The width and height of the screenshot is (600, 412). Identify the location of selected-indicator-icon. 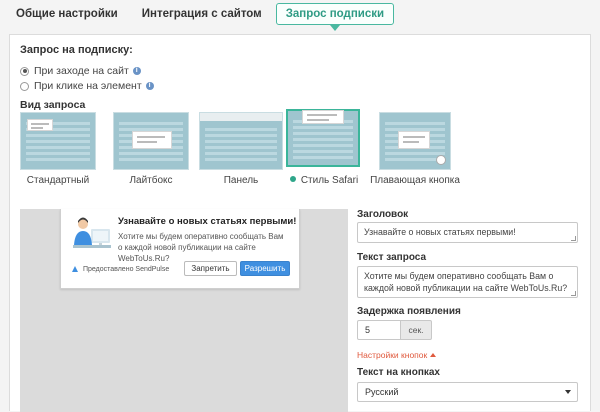
(292, 179).